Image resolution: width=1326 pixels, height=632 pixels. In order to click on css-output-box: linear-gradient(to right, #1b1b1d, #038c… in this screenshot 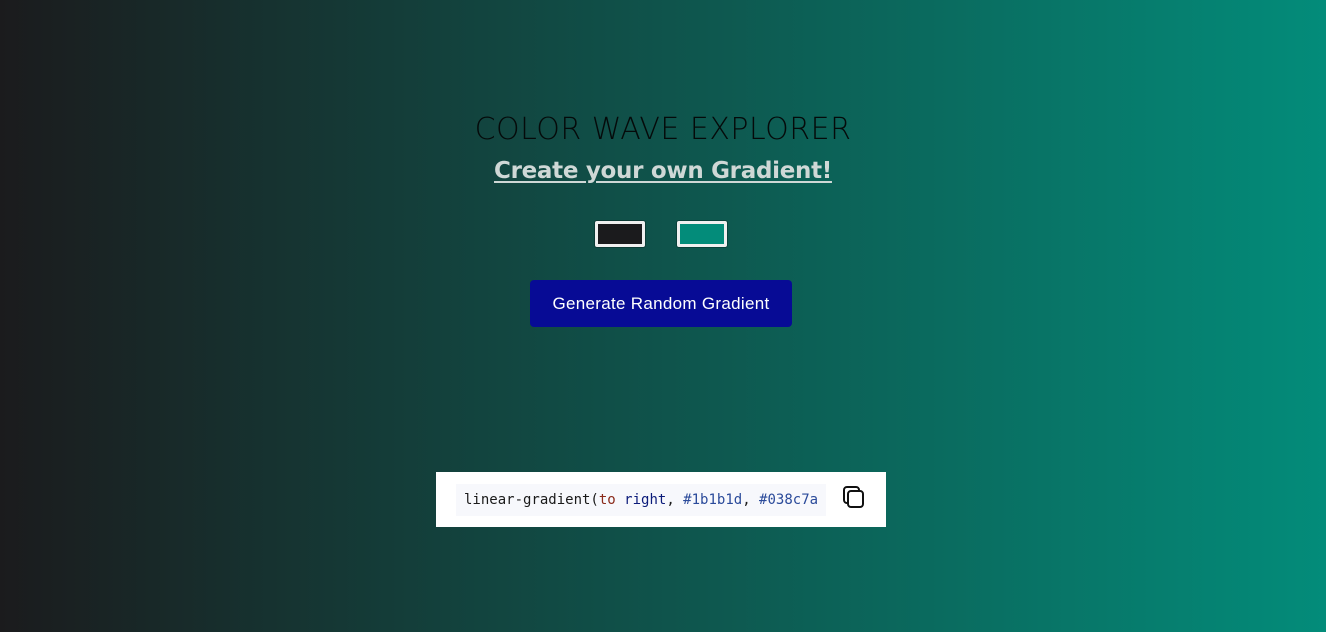, I will do `click(661, 499)`.